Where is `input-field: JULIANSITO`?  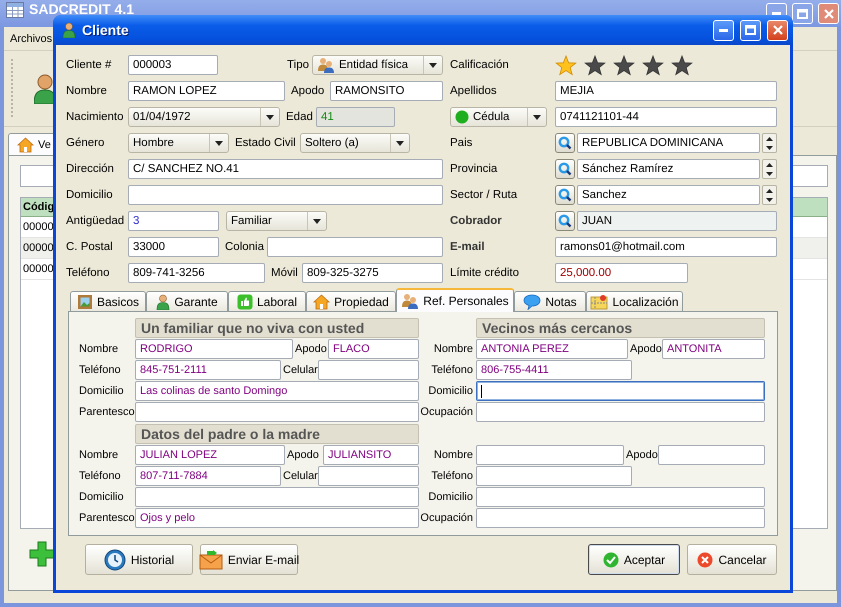 input-field: JULIANSITO is located at coordinates (371, 455).